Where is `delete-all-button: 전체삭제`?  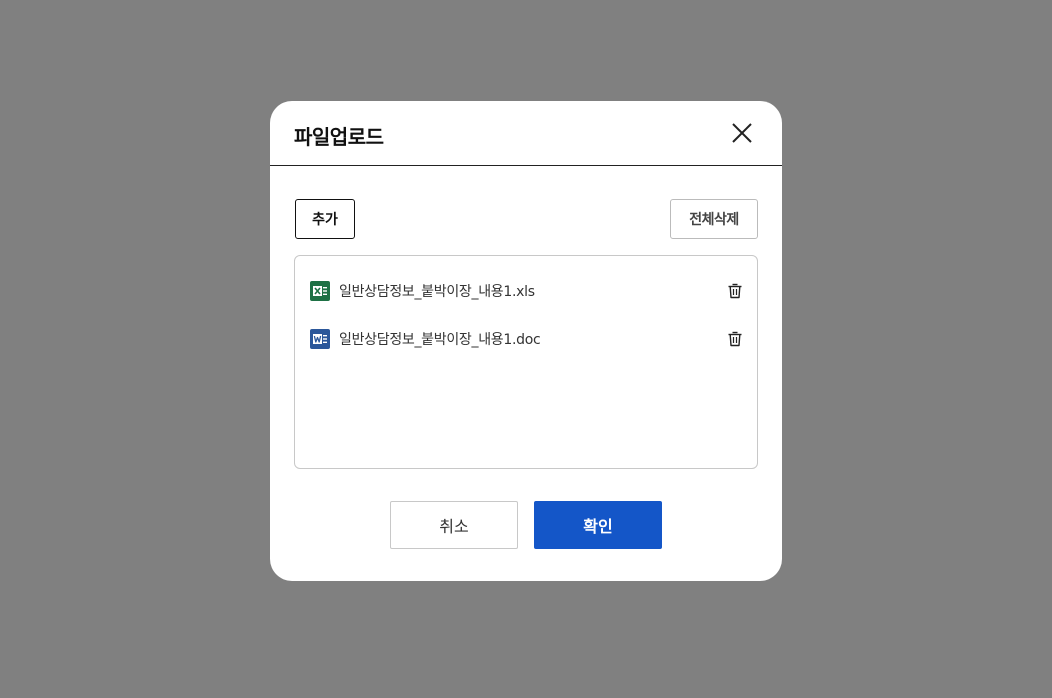
delete-all-button: 전체삭제 is located at coordinates (714, 219).